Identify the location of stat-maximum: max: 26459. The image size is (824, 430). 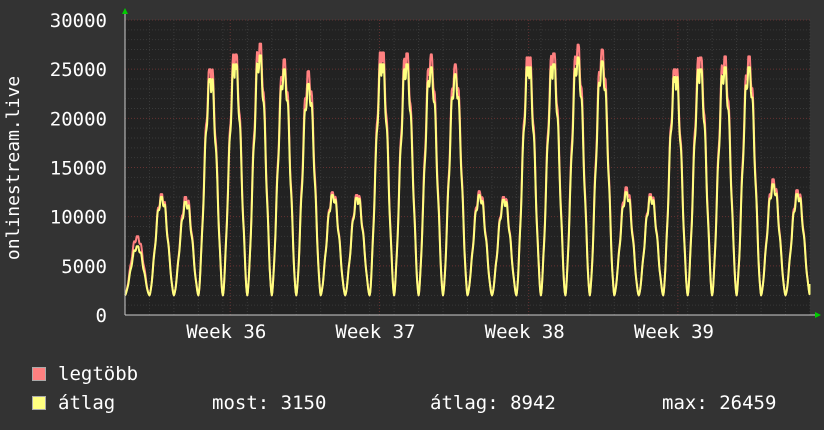
(719, 403).